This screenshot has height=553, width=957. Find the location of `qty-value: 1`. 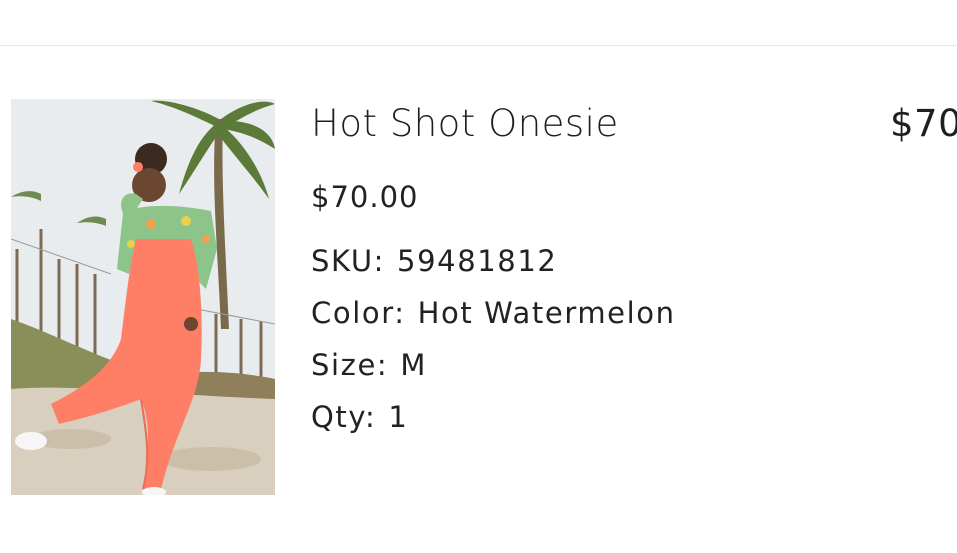

qty-value: 1 is located at coordinates (398, 417).